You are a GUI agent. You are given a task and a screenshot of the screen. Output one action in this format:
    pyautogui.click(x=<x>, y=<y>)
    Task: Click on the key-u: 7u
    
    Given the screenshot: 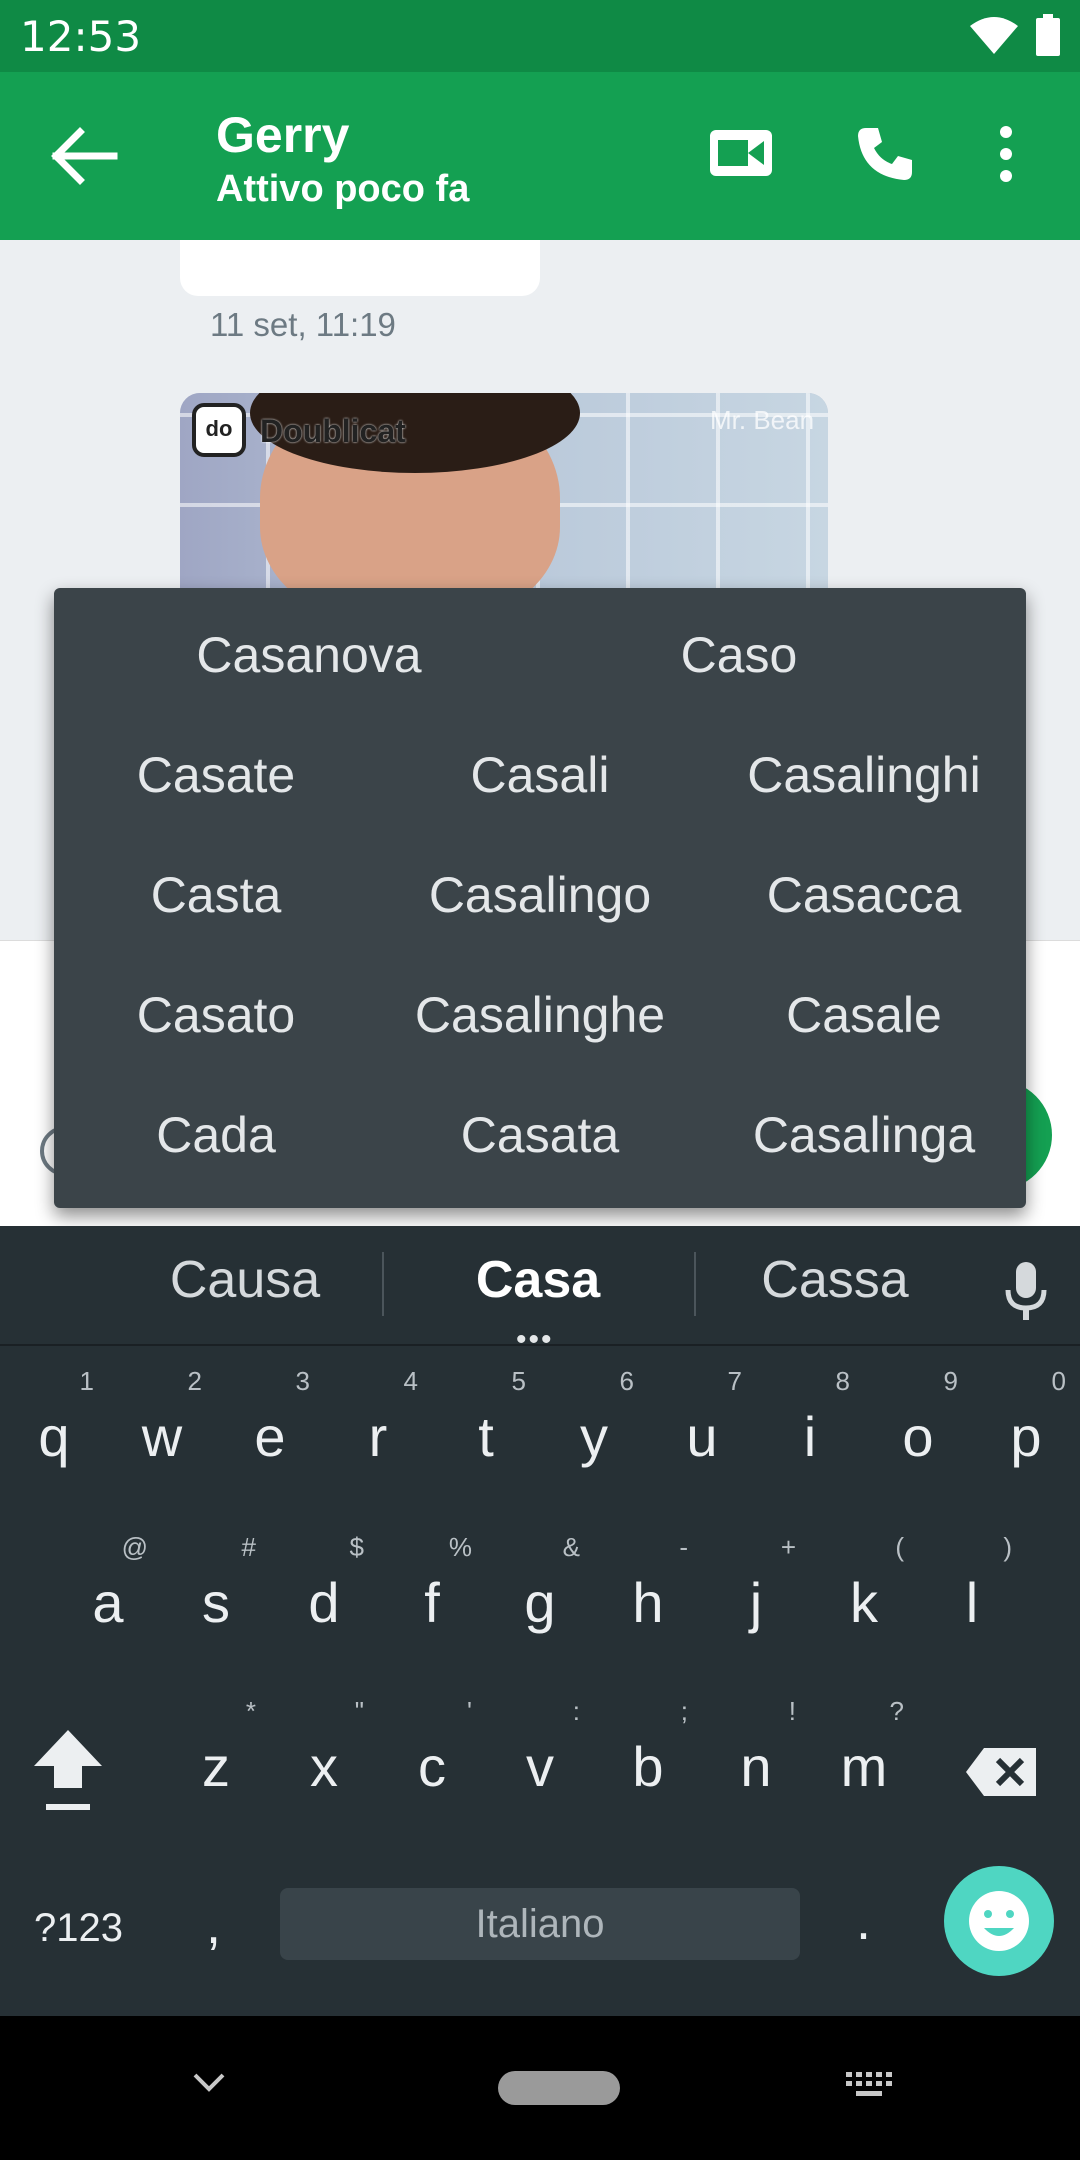 What is the action you would take?
    pyautogui.click(x=702, y=1431)
    